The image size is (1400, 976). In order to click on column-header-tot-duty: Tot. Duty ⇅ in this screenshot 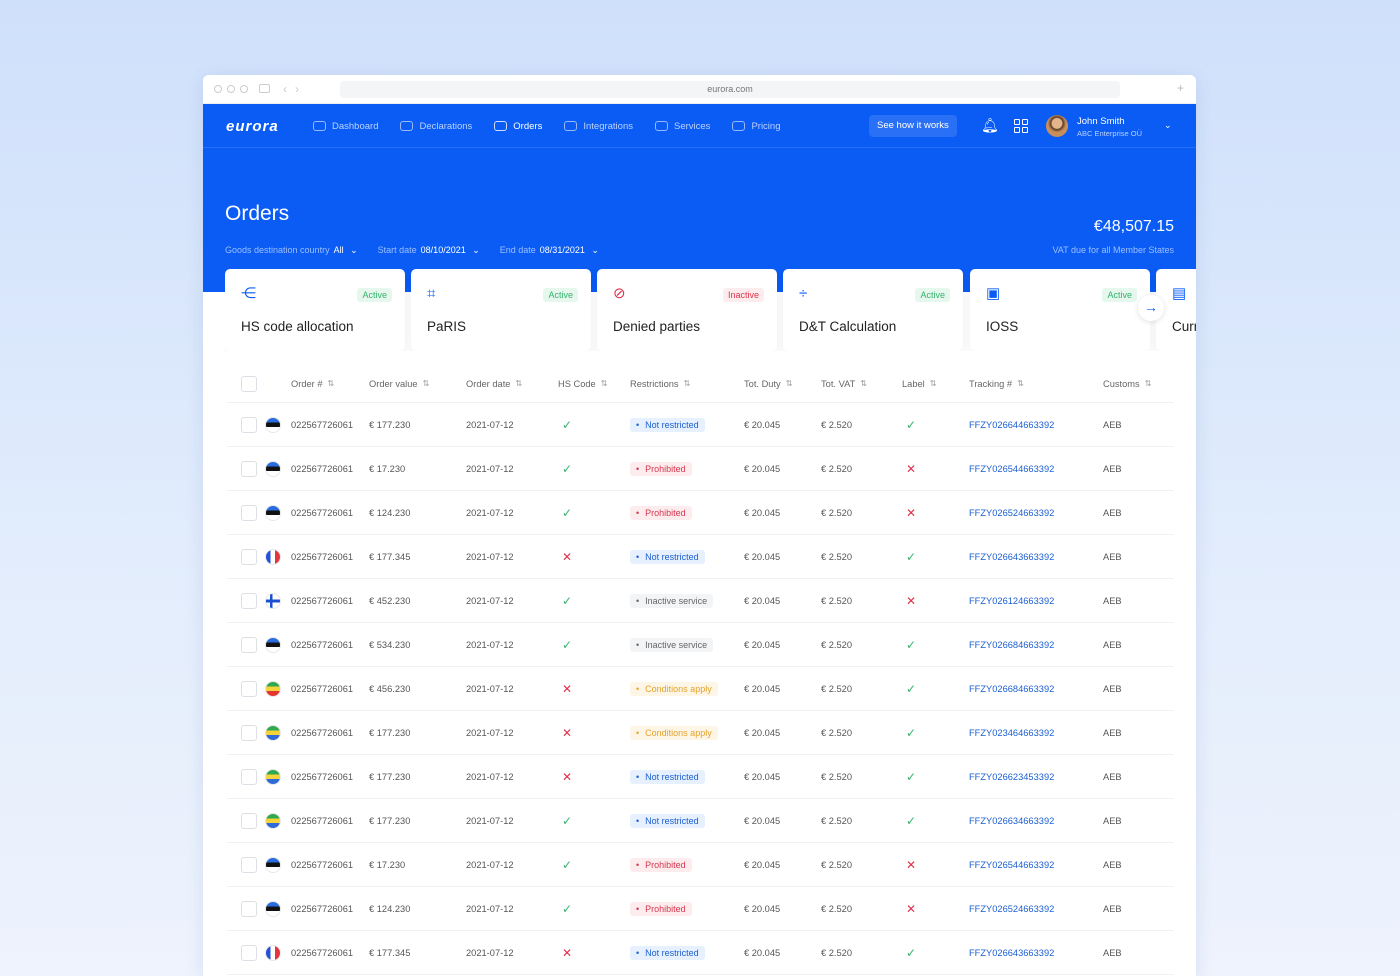, I will do `click(768, 383)`.